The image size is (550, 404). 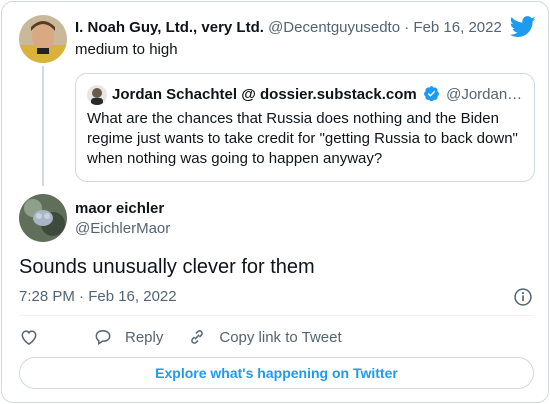 What do you see at coordinates (167, 267) in the screenshot?
I see `main-tweet-text: Sounds unusually clever for them` at bounding box center [167, 267].